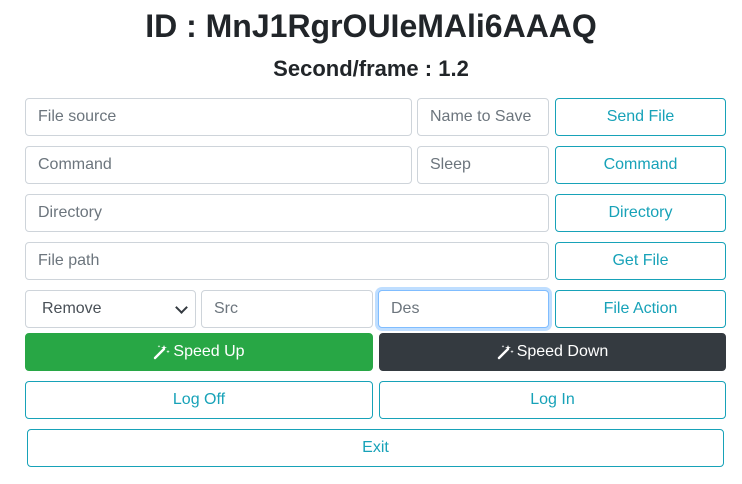 The height and width of the screenshot is (484, 742). I want to click on file-action-select-wrapper: Remove, so click(110, 309).